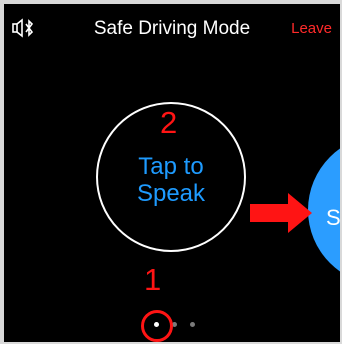 The width and height of the screenshot is (342, 344). I want to click on annotation-highlight-circle, so click(157, 326).